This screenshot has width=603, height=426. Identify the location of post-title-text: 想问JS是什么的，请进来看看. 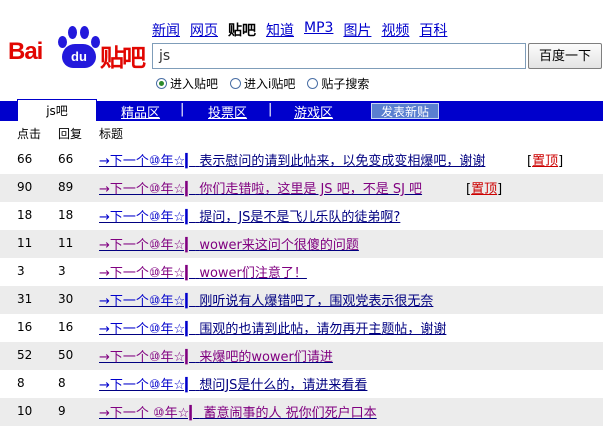
(283, 385).